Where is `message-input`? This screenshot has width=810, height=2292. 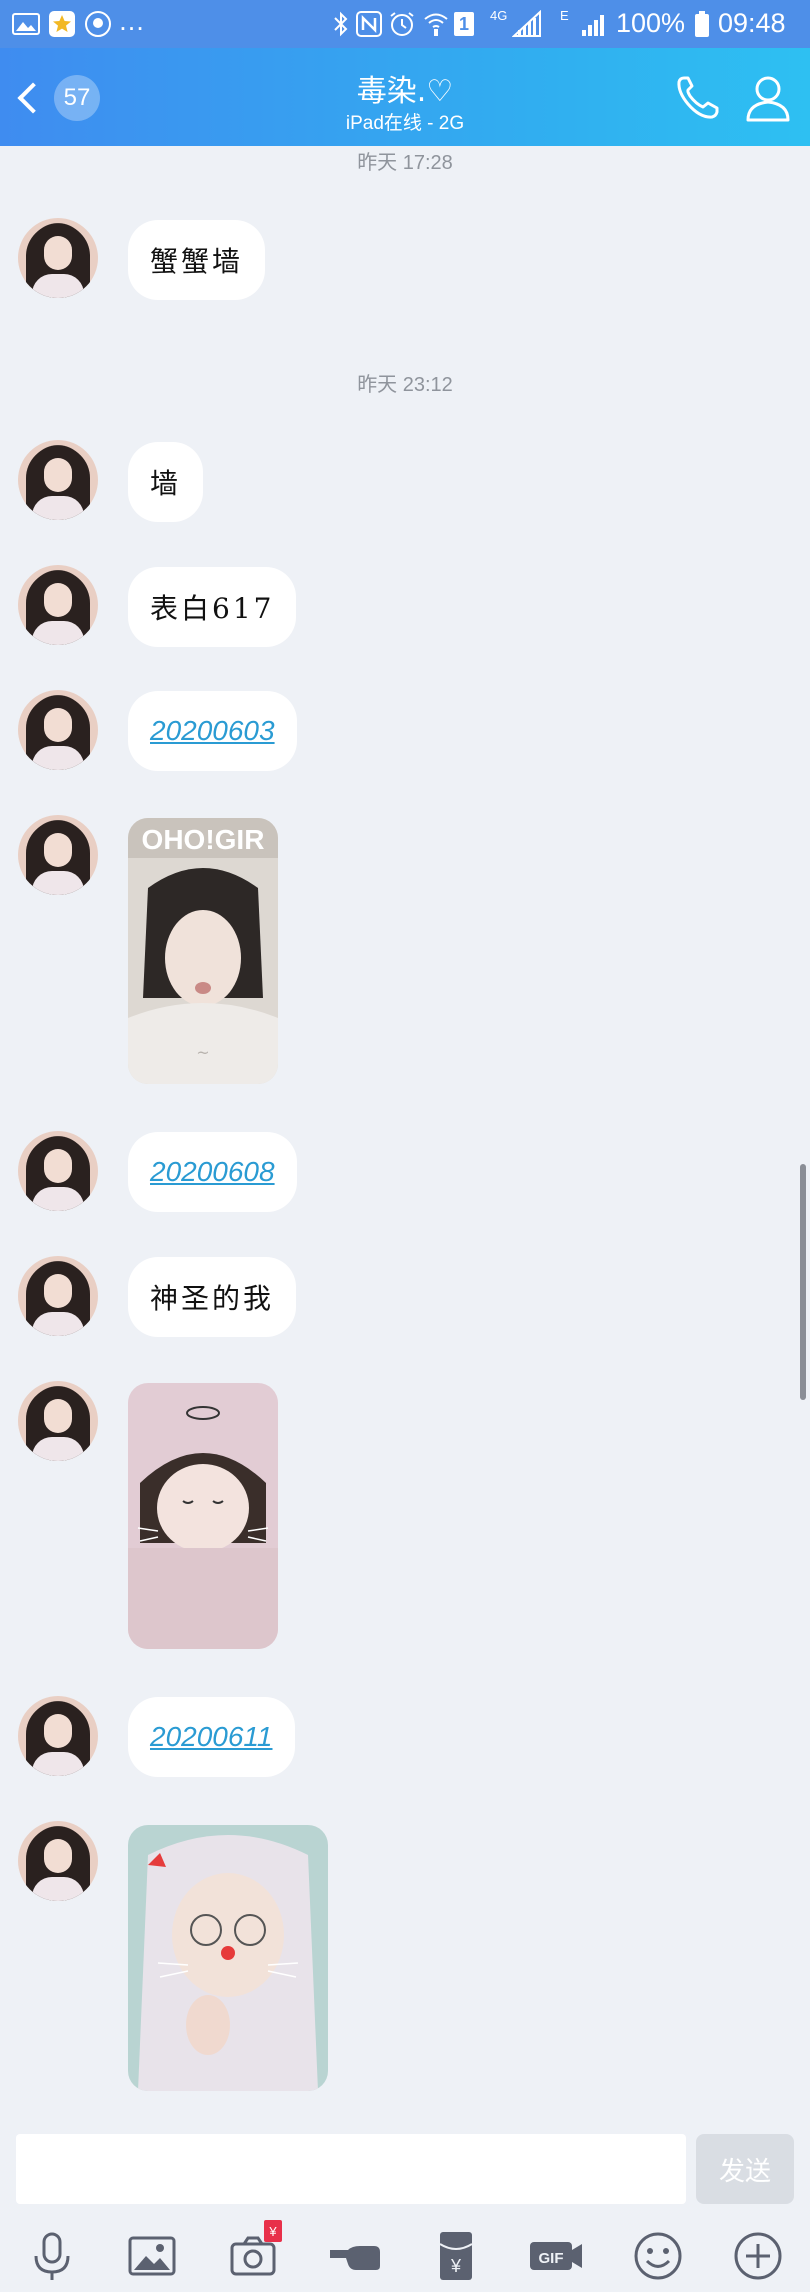 message-input is located at coordinates (351, 2169).